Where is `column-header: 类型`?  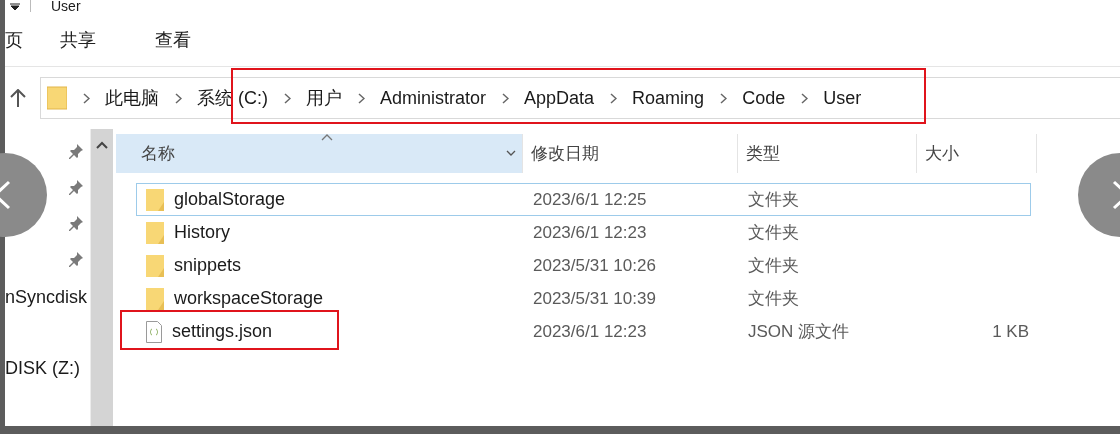 column-header: 类型 is located at coordinates (827, 153).